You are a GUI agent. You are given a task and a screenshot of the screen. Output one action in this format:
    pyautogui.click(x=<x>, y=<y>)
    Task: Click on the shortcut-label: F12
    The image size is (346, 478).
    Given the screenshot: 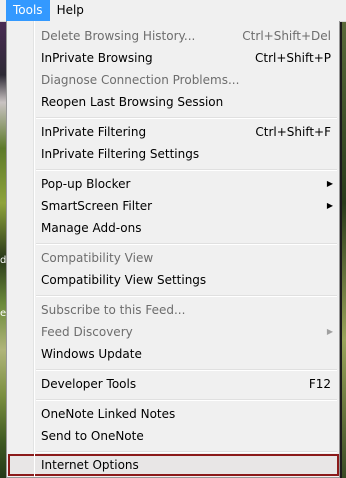 What is the action you would take?
    pyautogui.click(x=319, y=384)
    